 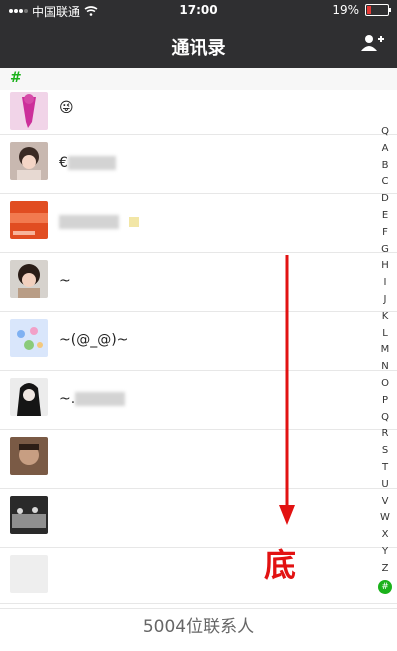 What do you see at coordinates (29, 574) in the screenshot?
I see `avatar-placeholder` at bounding box center [29, 574].